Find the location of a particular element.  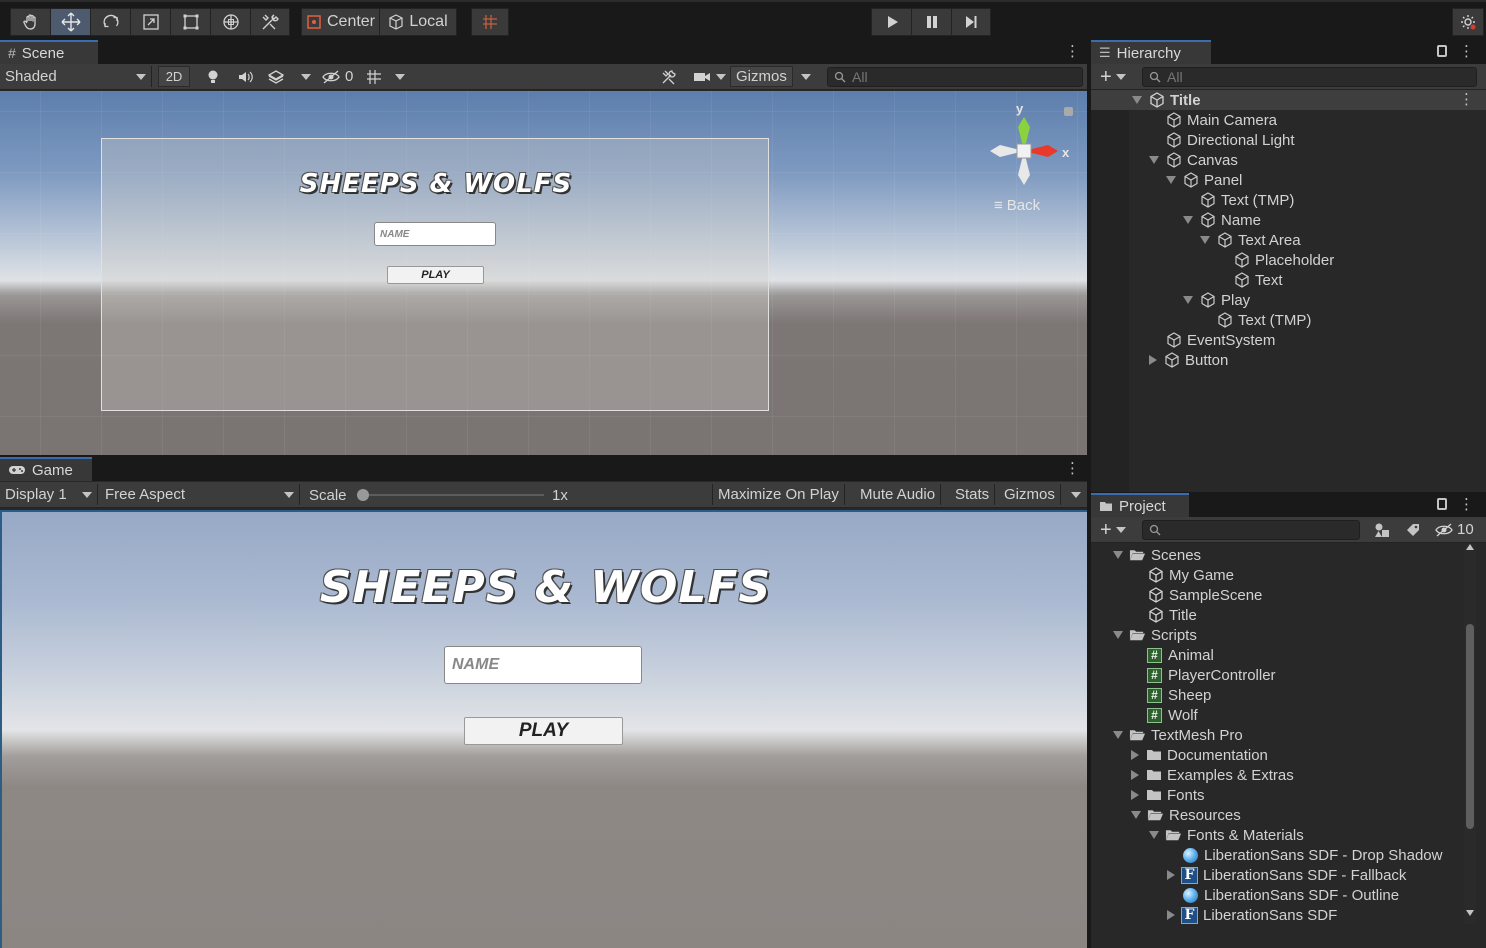

project-menu-icon: ⋮ is located at coordinates (1466, 505).